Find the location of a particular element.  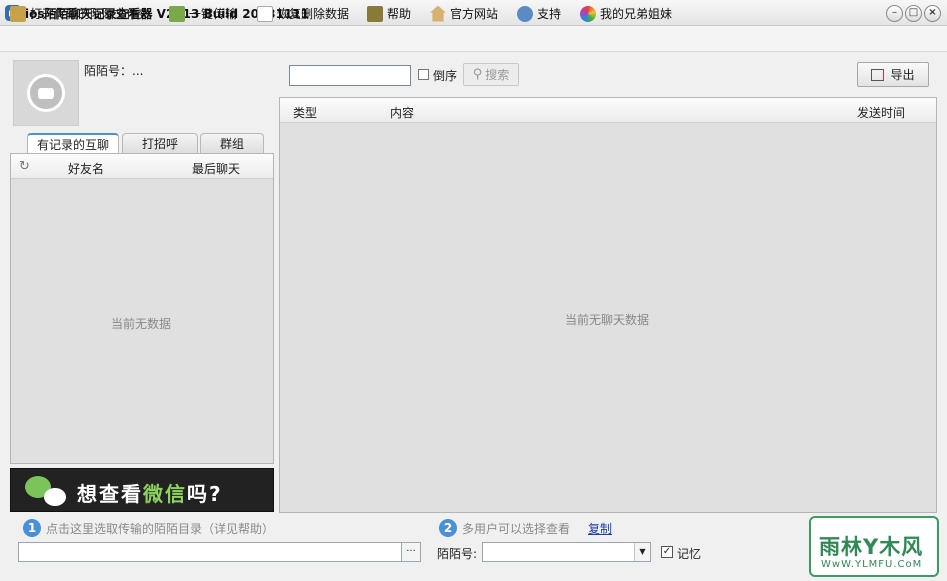

friend-list-empty-text: 当前无数据 is located at coordinates (141, 324).